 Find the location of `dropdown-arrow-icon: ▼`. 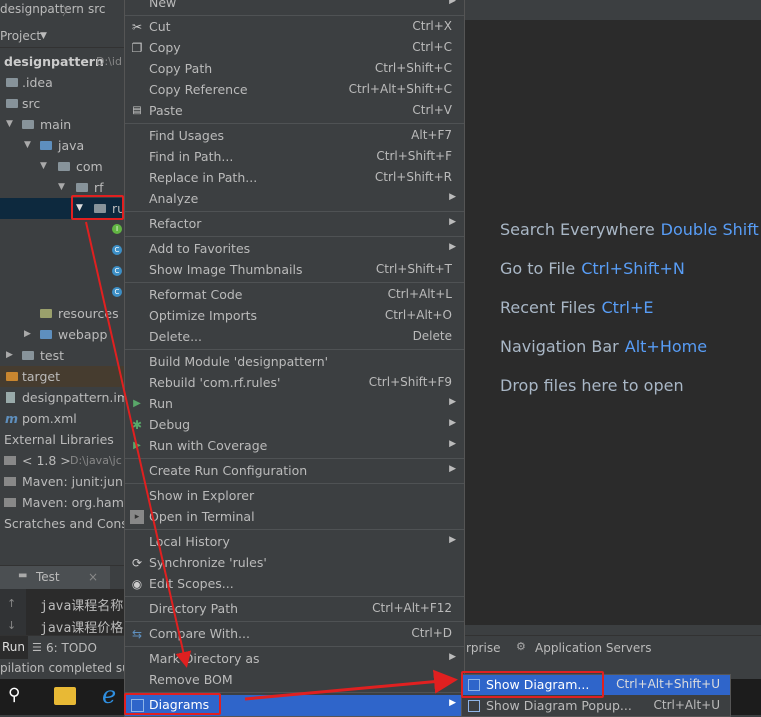

dropdown-arrow-icon: ▼ is located at coordinates (43, 36).